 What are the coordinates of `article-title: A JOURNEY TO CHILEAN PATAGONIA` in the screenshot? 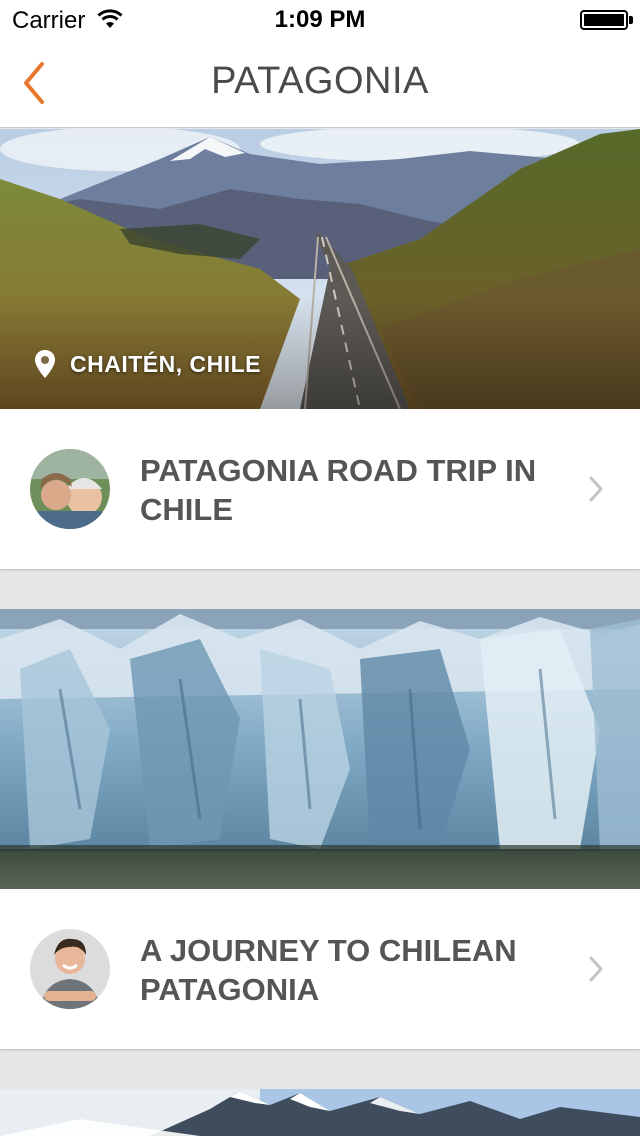 It's located at (328, 970).